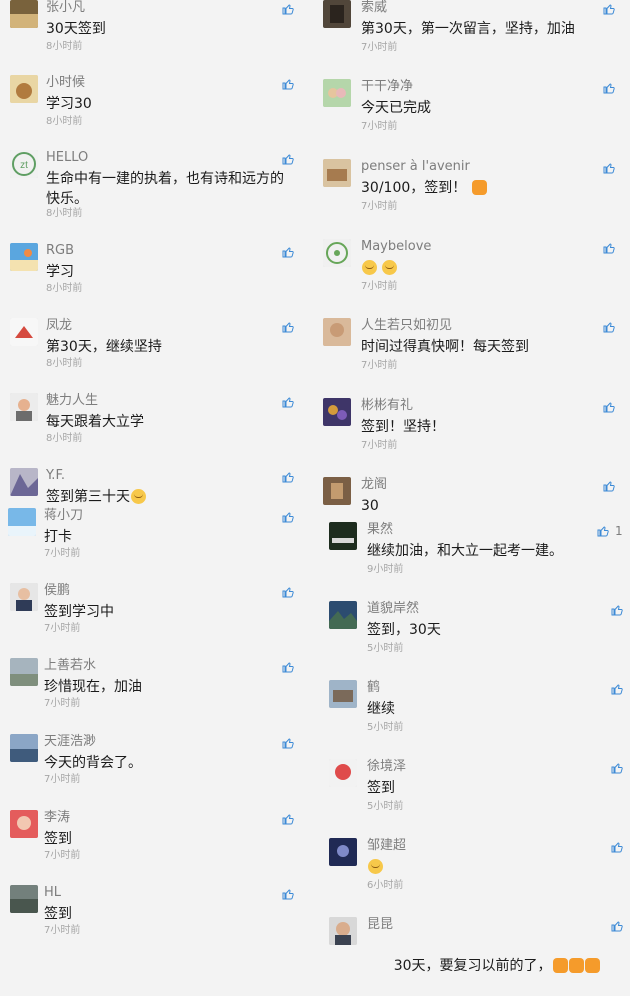 This screenshot has width=630, height=996. Describe the element at coordinates (373, 688) in the screenshot. I see `commenter-name: 鹤` at that location.